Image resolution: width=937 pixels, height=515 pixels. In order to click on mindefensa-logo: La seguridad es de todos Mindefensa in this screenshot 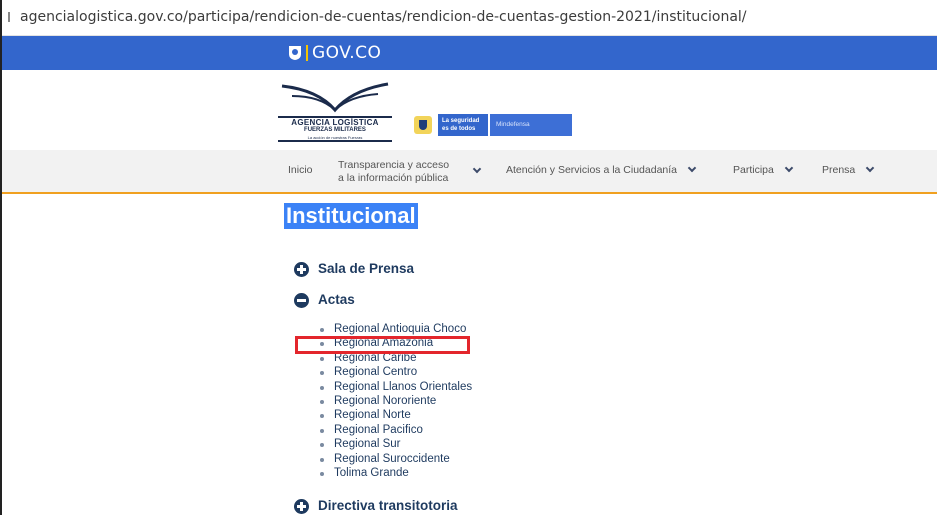, I will do `click(493, 125)`.